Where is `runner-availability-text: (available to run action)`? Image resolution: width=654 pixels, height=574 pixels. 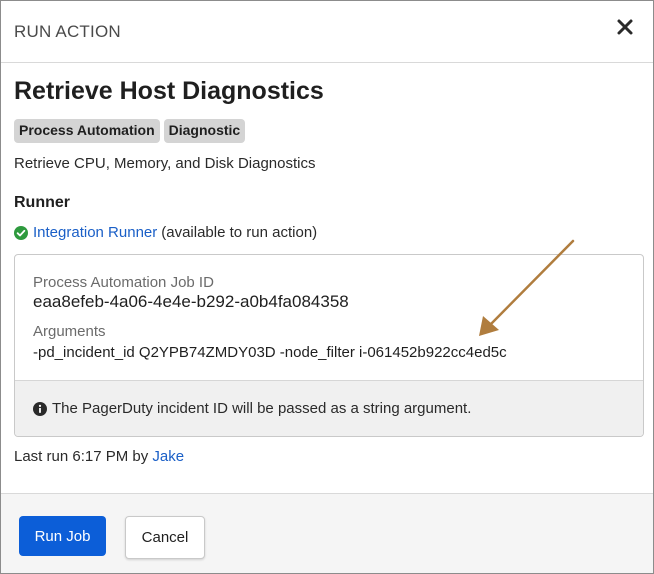 runner-availability-text: (available to run action) is located at coordinates (239, 232).